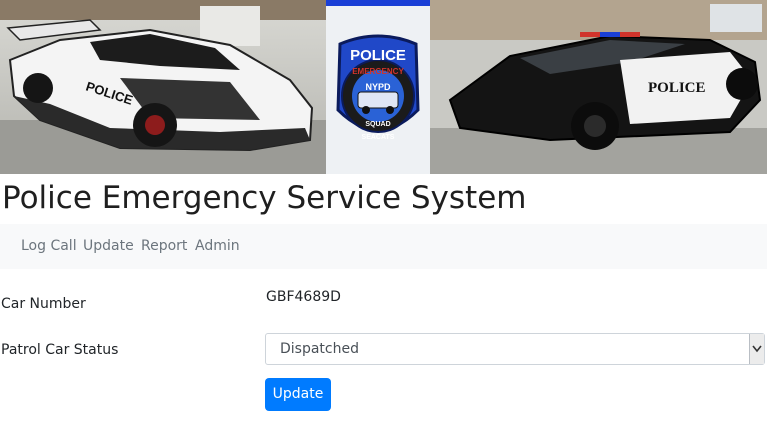 This screenshot has width=767, height=424. What do you see at coordinates (383, 246) in the screenshot?
I see `main-nav: Log Call Update Report Admin` at bounding box center [383, 246].